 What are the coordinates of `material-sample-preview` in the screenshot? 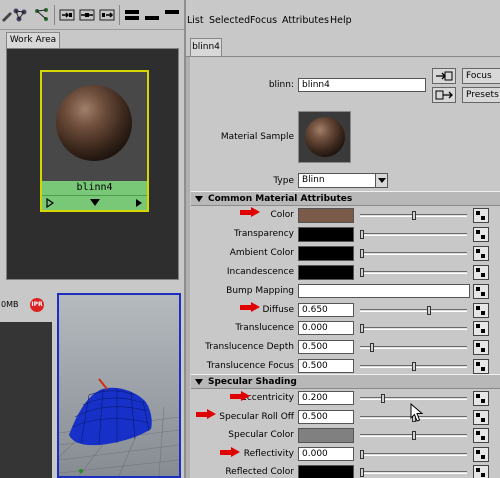 It's located at (324, 137).